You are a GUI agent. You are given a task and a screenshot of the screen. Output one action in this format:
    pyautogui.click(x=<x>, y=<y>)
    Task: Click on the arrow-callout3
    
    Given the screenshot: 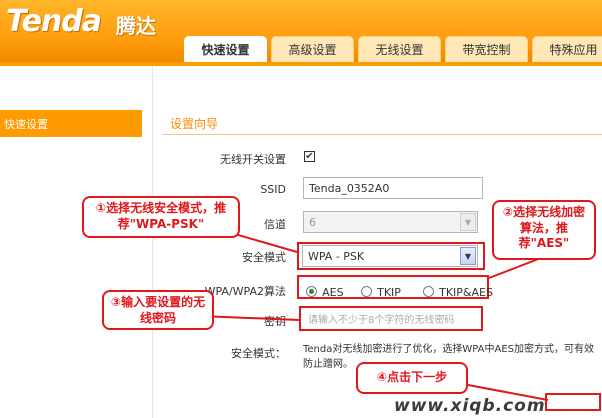 What is the action you would take?
    pyautogui.click(x=249, y=318)
    